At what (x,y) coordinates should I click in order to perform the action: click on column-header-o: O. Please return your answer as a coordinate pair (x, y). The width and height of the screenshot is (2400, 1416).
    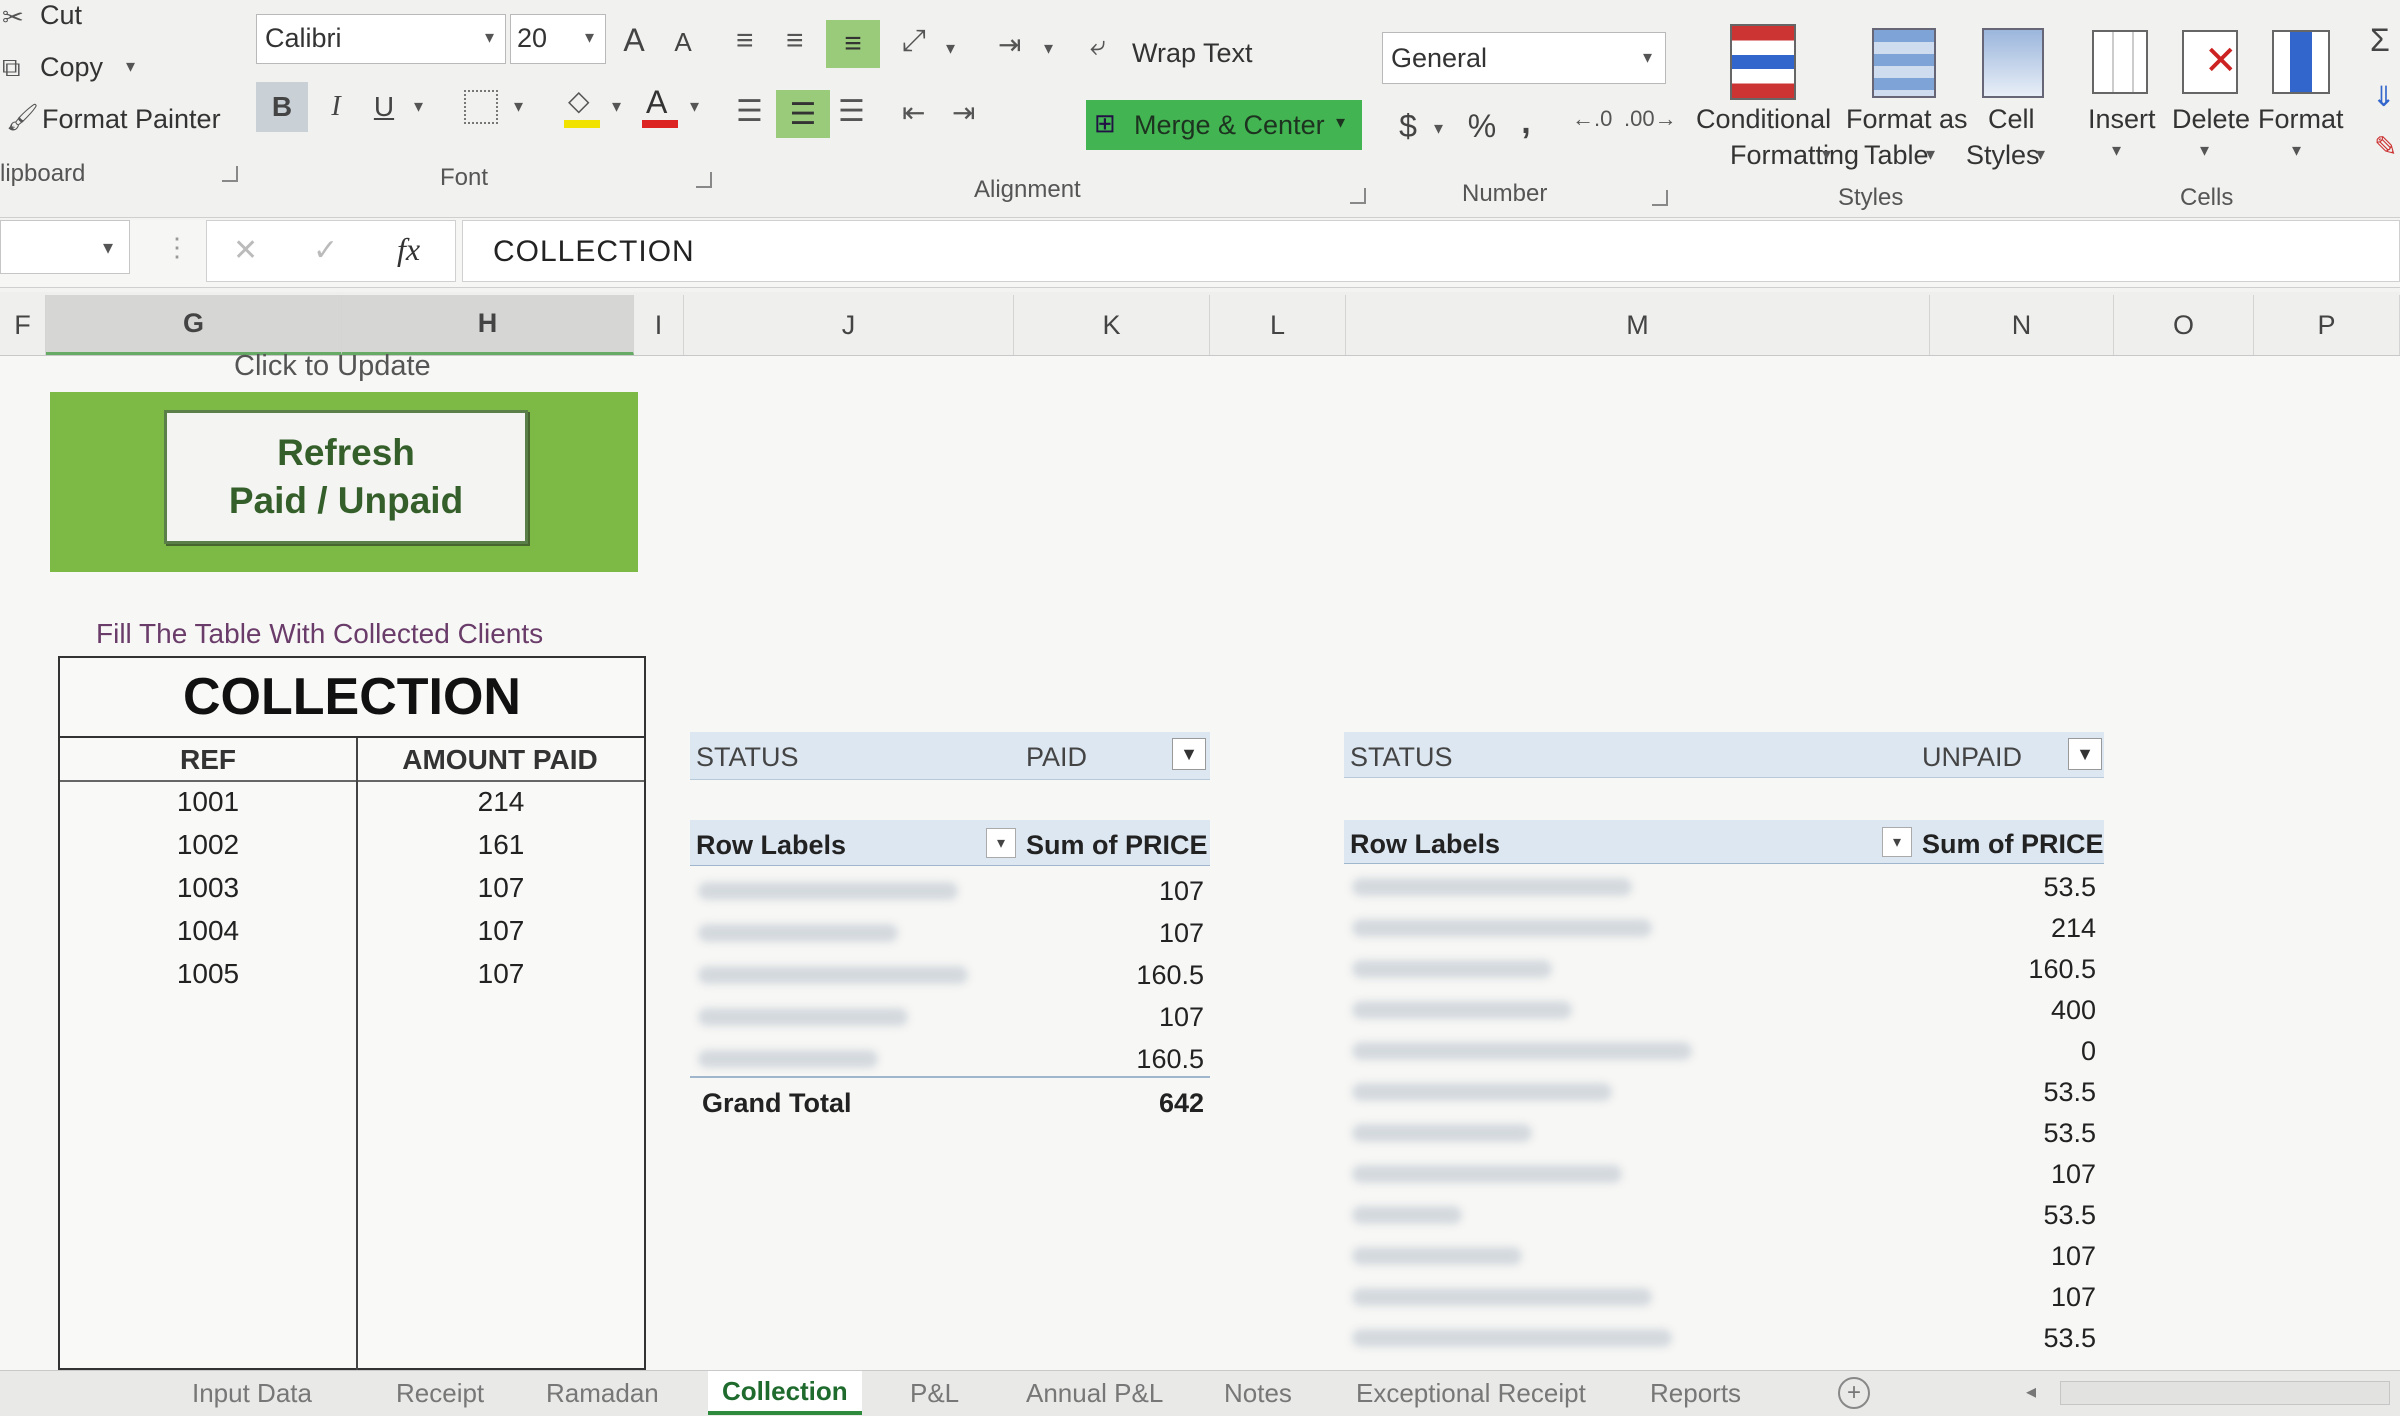
    Looking at the image, I should click on (2184, 325).